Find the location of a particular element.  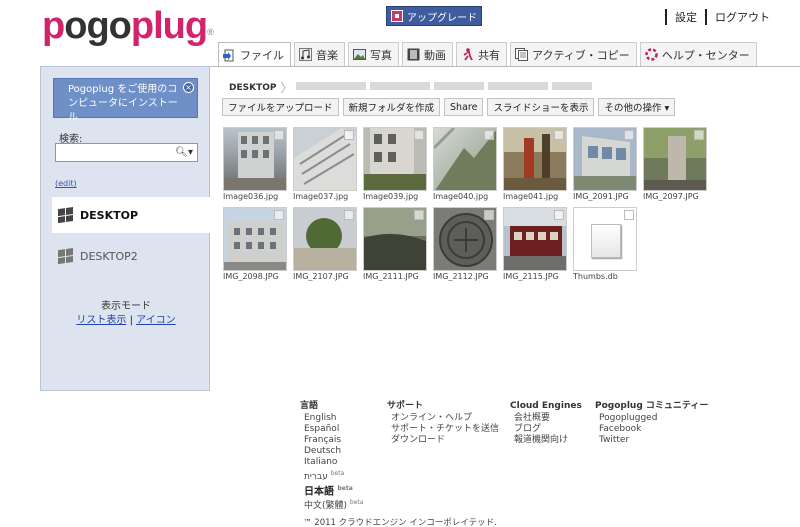

language-link: English is located at coordinates (331, 418).